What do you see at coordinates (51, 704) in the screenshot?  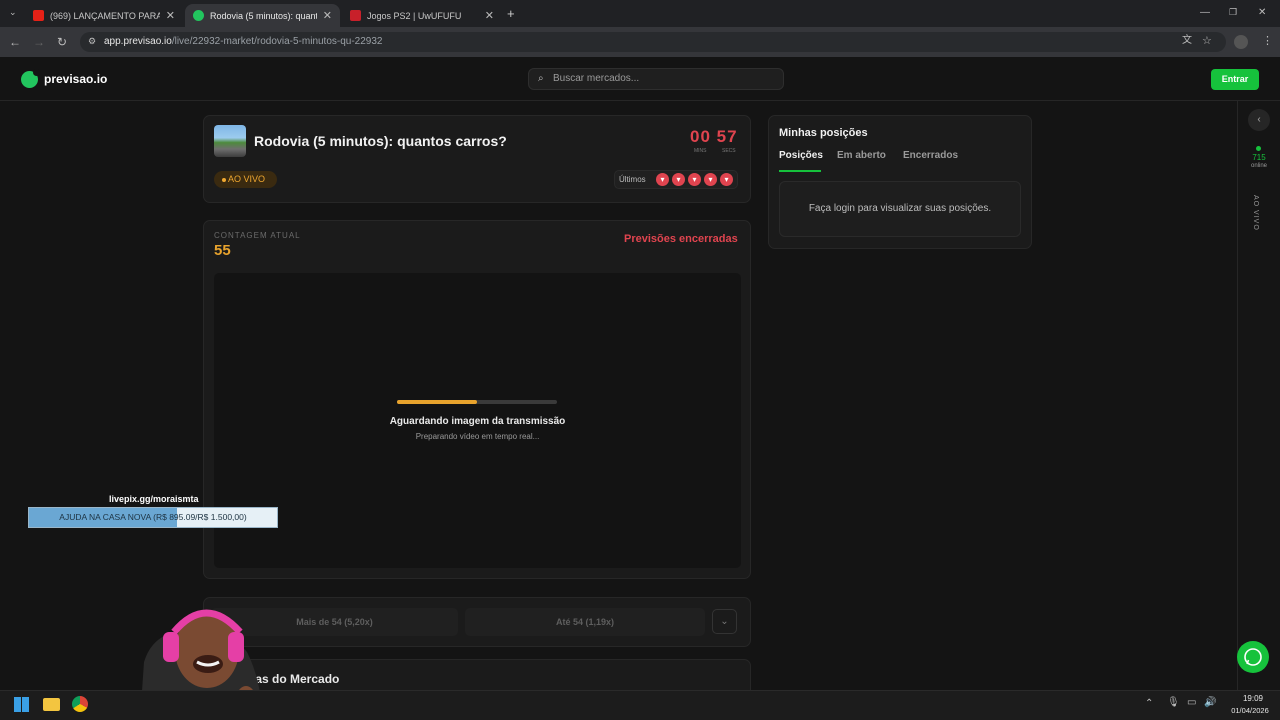 I see `file-explorer-icon` at bounding box center [51, 704].